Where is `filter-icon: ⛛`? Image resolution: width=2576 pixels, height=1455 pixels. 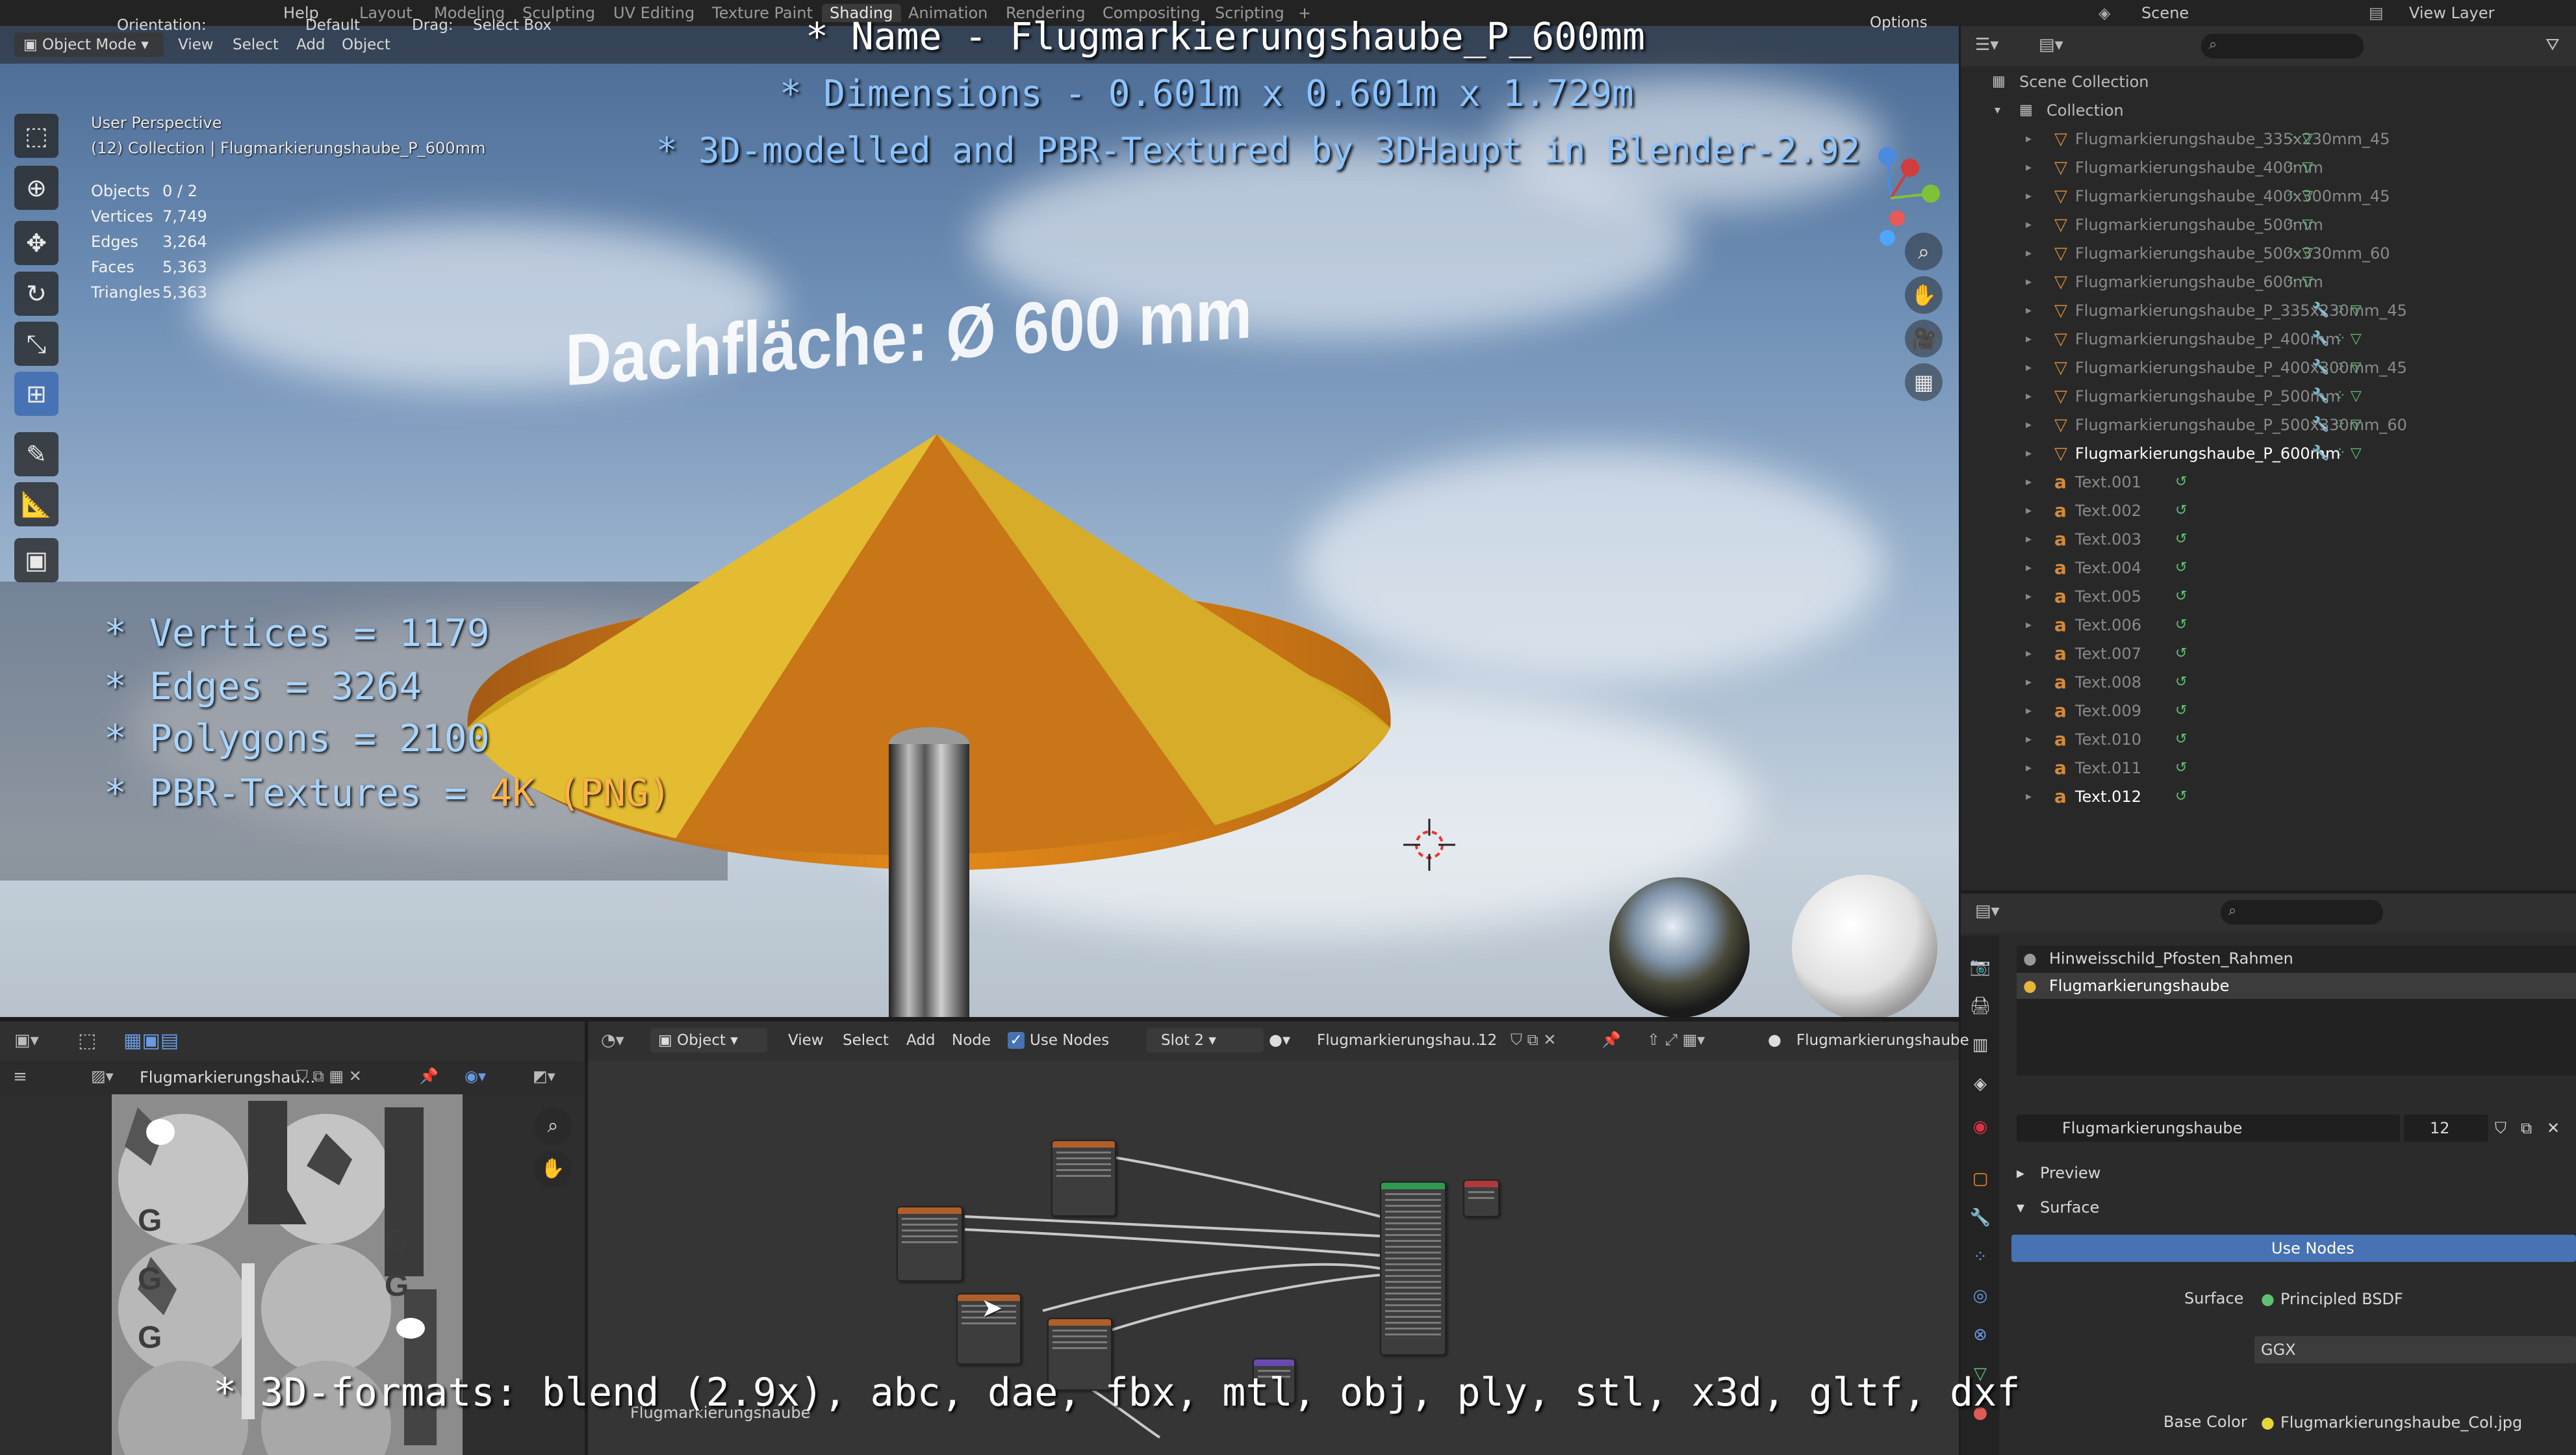 filter-icon: ⛛ is located at coordinates (2552, 45).